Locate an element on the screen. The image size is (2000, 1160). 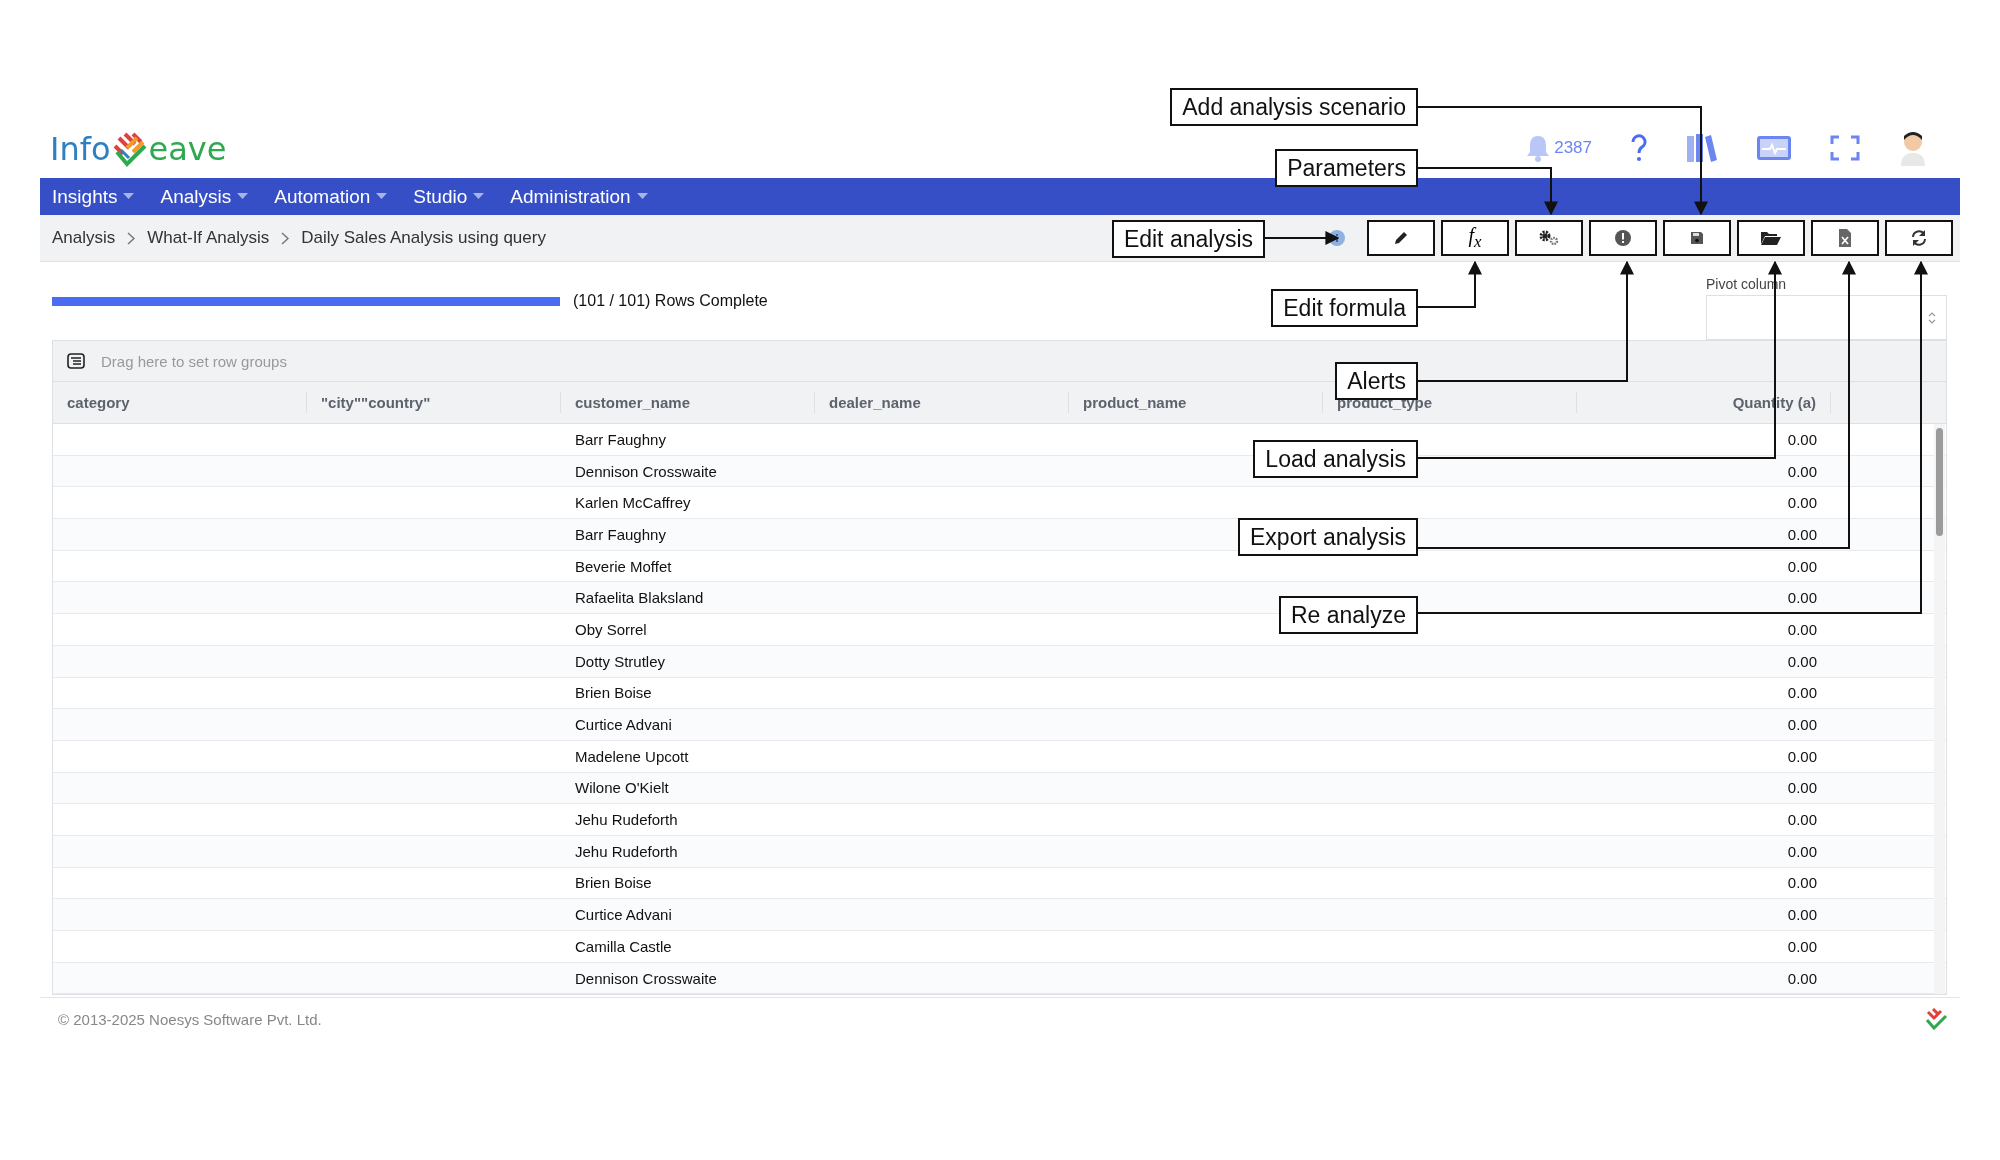
callout-label: Add analysis scenario is located at coordinates (1294, 107).